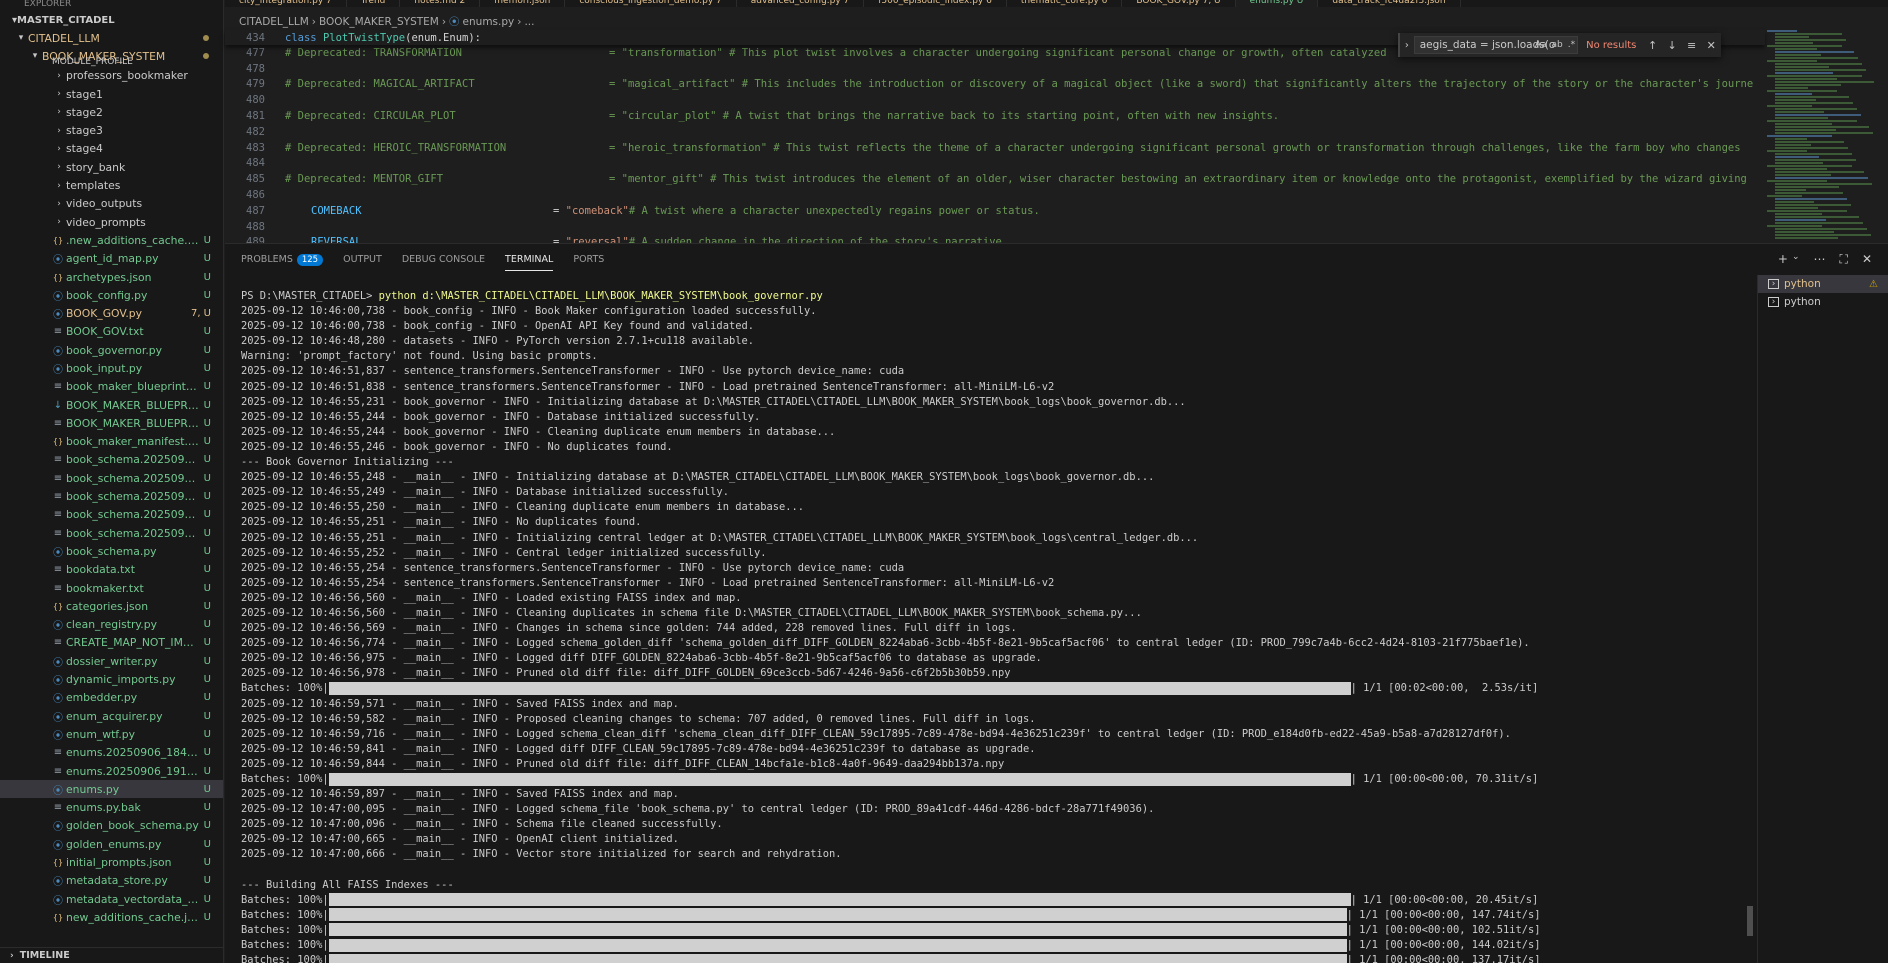 This screenshot has height=963, width=1888. What do you see at coordinates (111, 442) in the screenshot?
I see `tree-file: {} book_maker_manifest.json U` at bounding box center [111, 442].